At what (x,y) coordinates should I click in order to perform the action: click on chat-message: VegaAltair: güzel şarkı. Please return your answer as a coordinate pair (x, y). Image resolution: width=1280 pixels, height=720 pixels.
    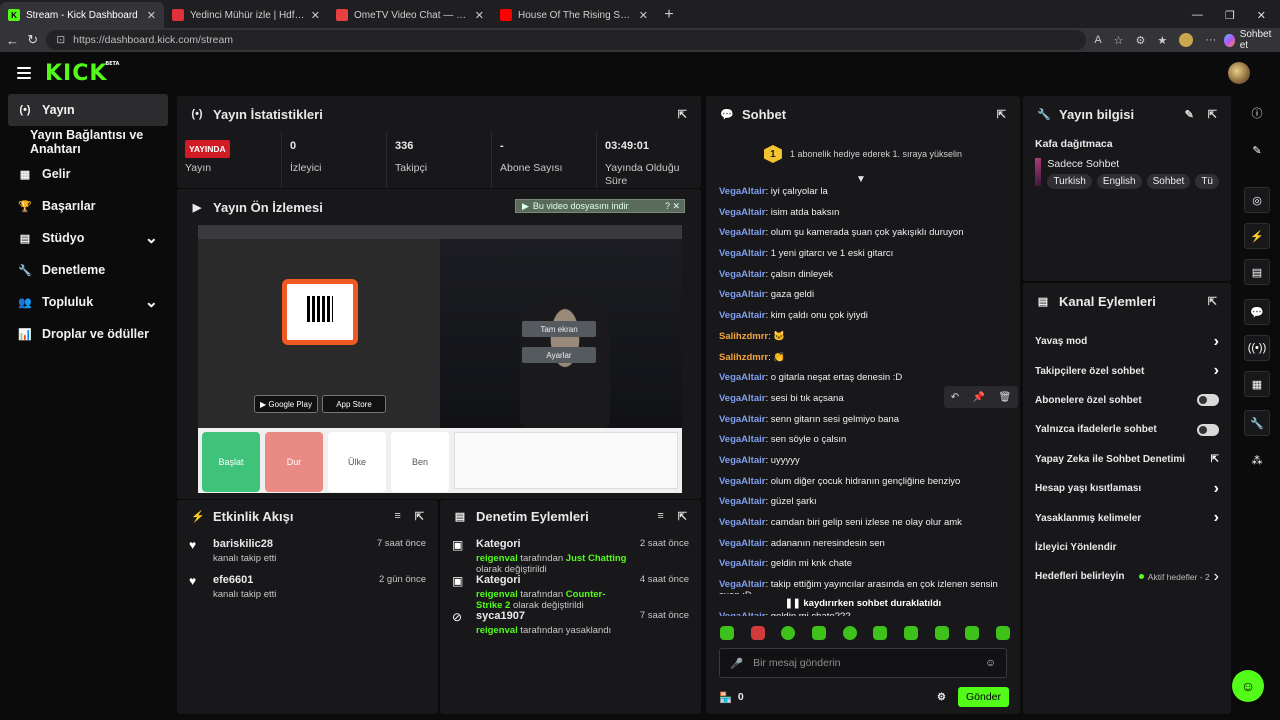
    Looking at the image, I should click on (869, 502).